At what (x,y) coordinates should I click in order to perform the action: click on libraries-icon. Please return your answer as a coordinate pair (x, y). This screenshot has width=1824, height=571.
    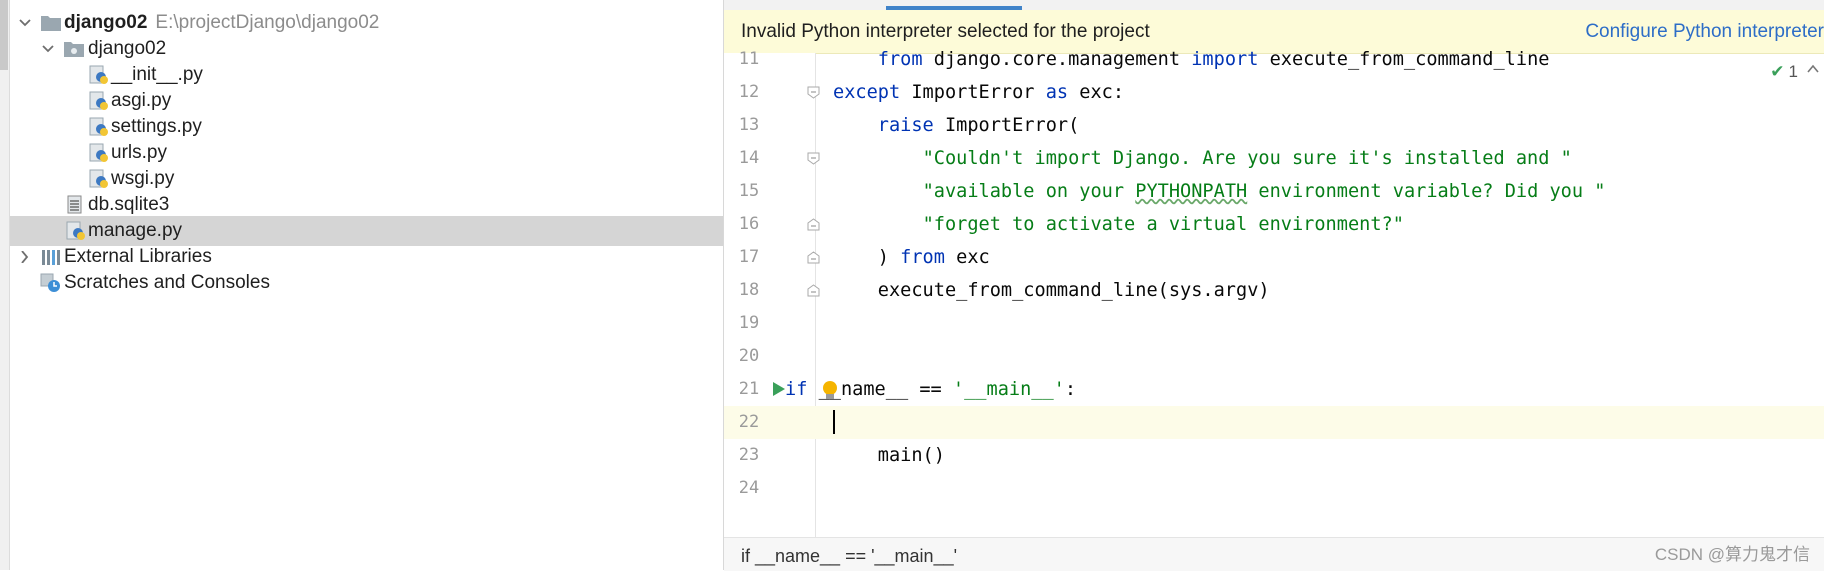
    Looking at the image, I should click on (51, 257).